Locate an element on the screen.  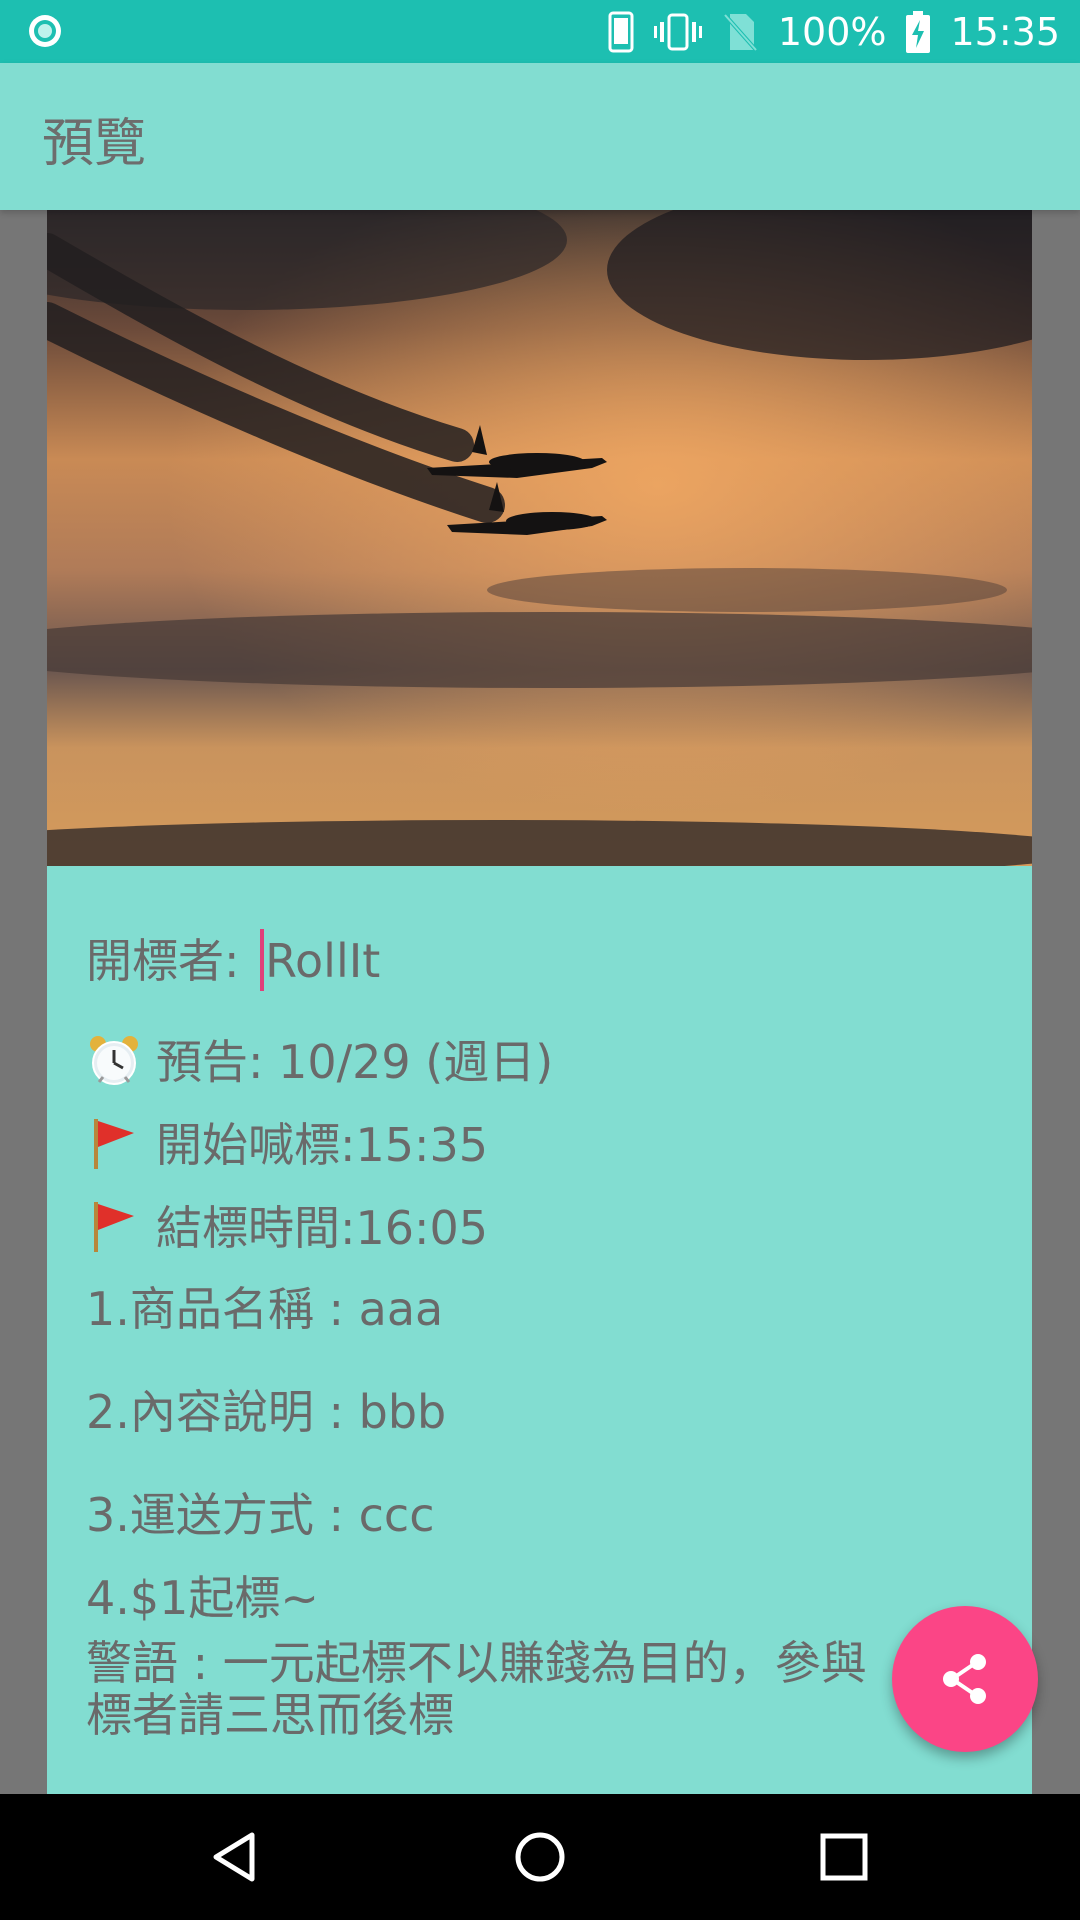
share-button is located at coordinates (965, 1679).